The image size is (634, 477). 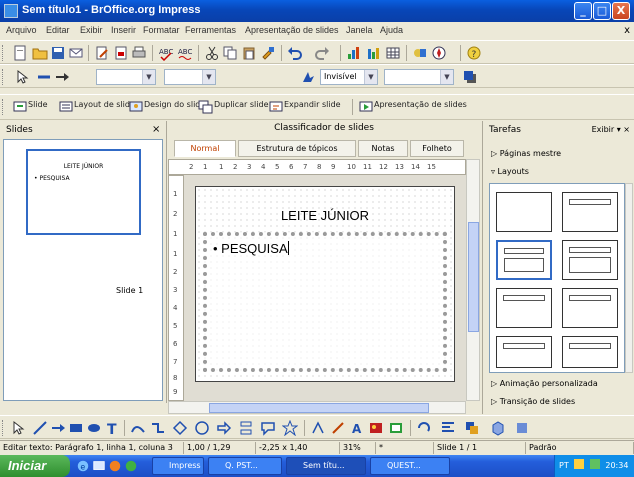 I want to click on layout-title-subtitle, so click(x=524, y=308).